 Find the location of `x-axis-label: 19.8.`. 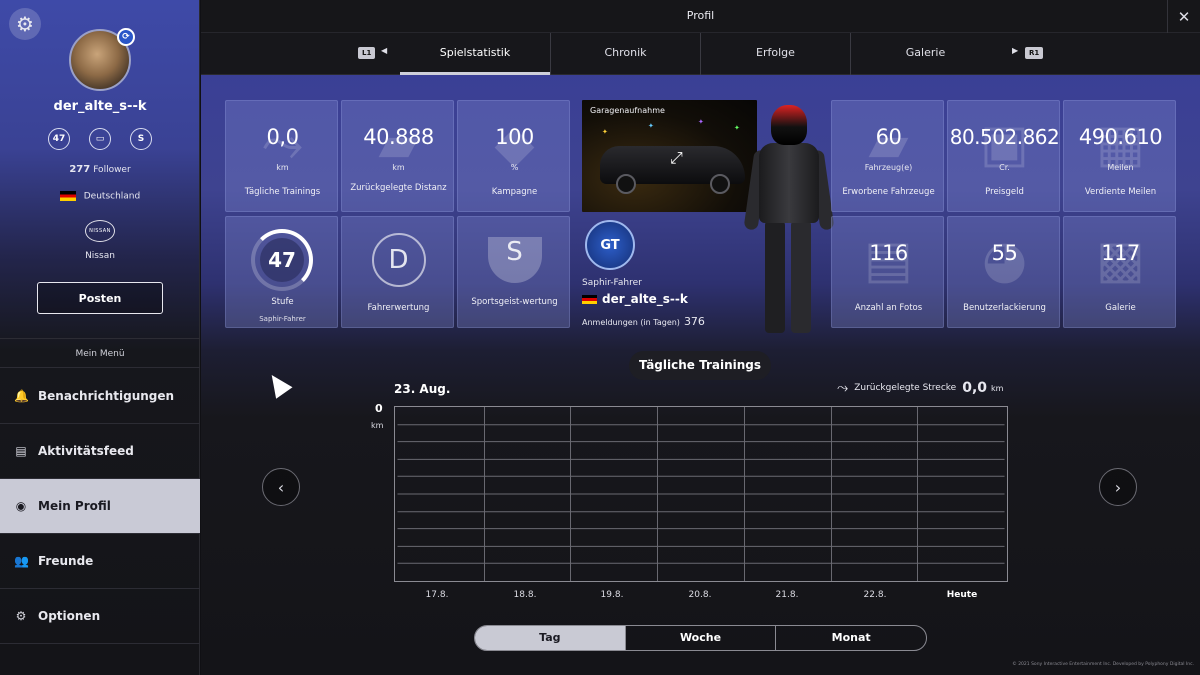

x-axis-label: 19.8. is located at coordinates (612, 595).